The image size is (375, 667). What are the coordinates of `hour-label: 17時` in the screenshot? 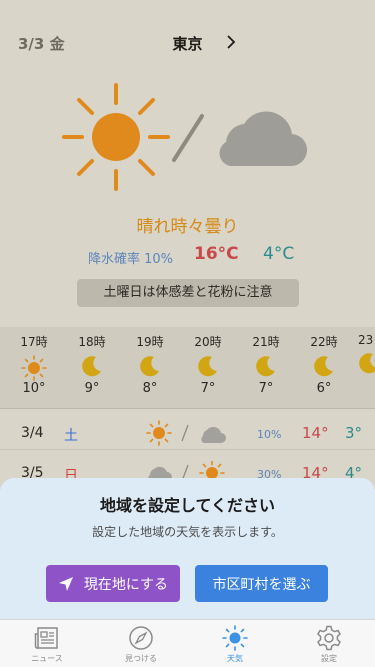 It's located at (34, 342).